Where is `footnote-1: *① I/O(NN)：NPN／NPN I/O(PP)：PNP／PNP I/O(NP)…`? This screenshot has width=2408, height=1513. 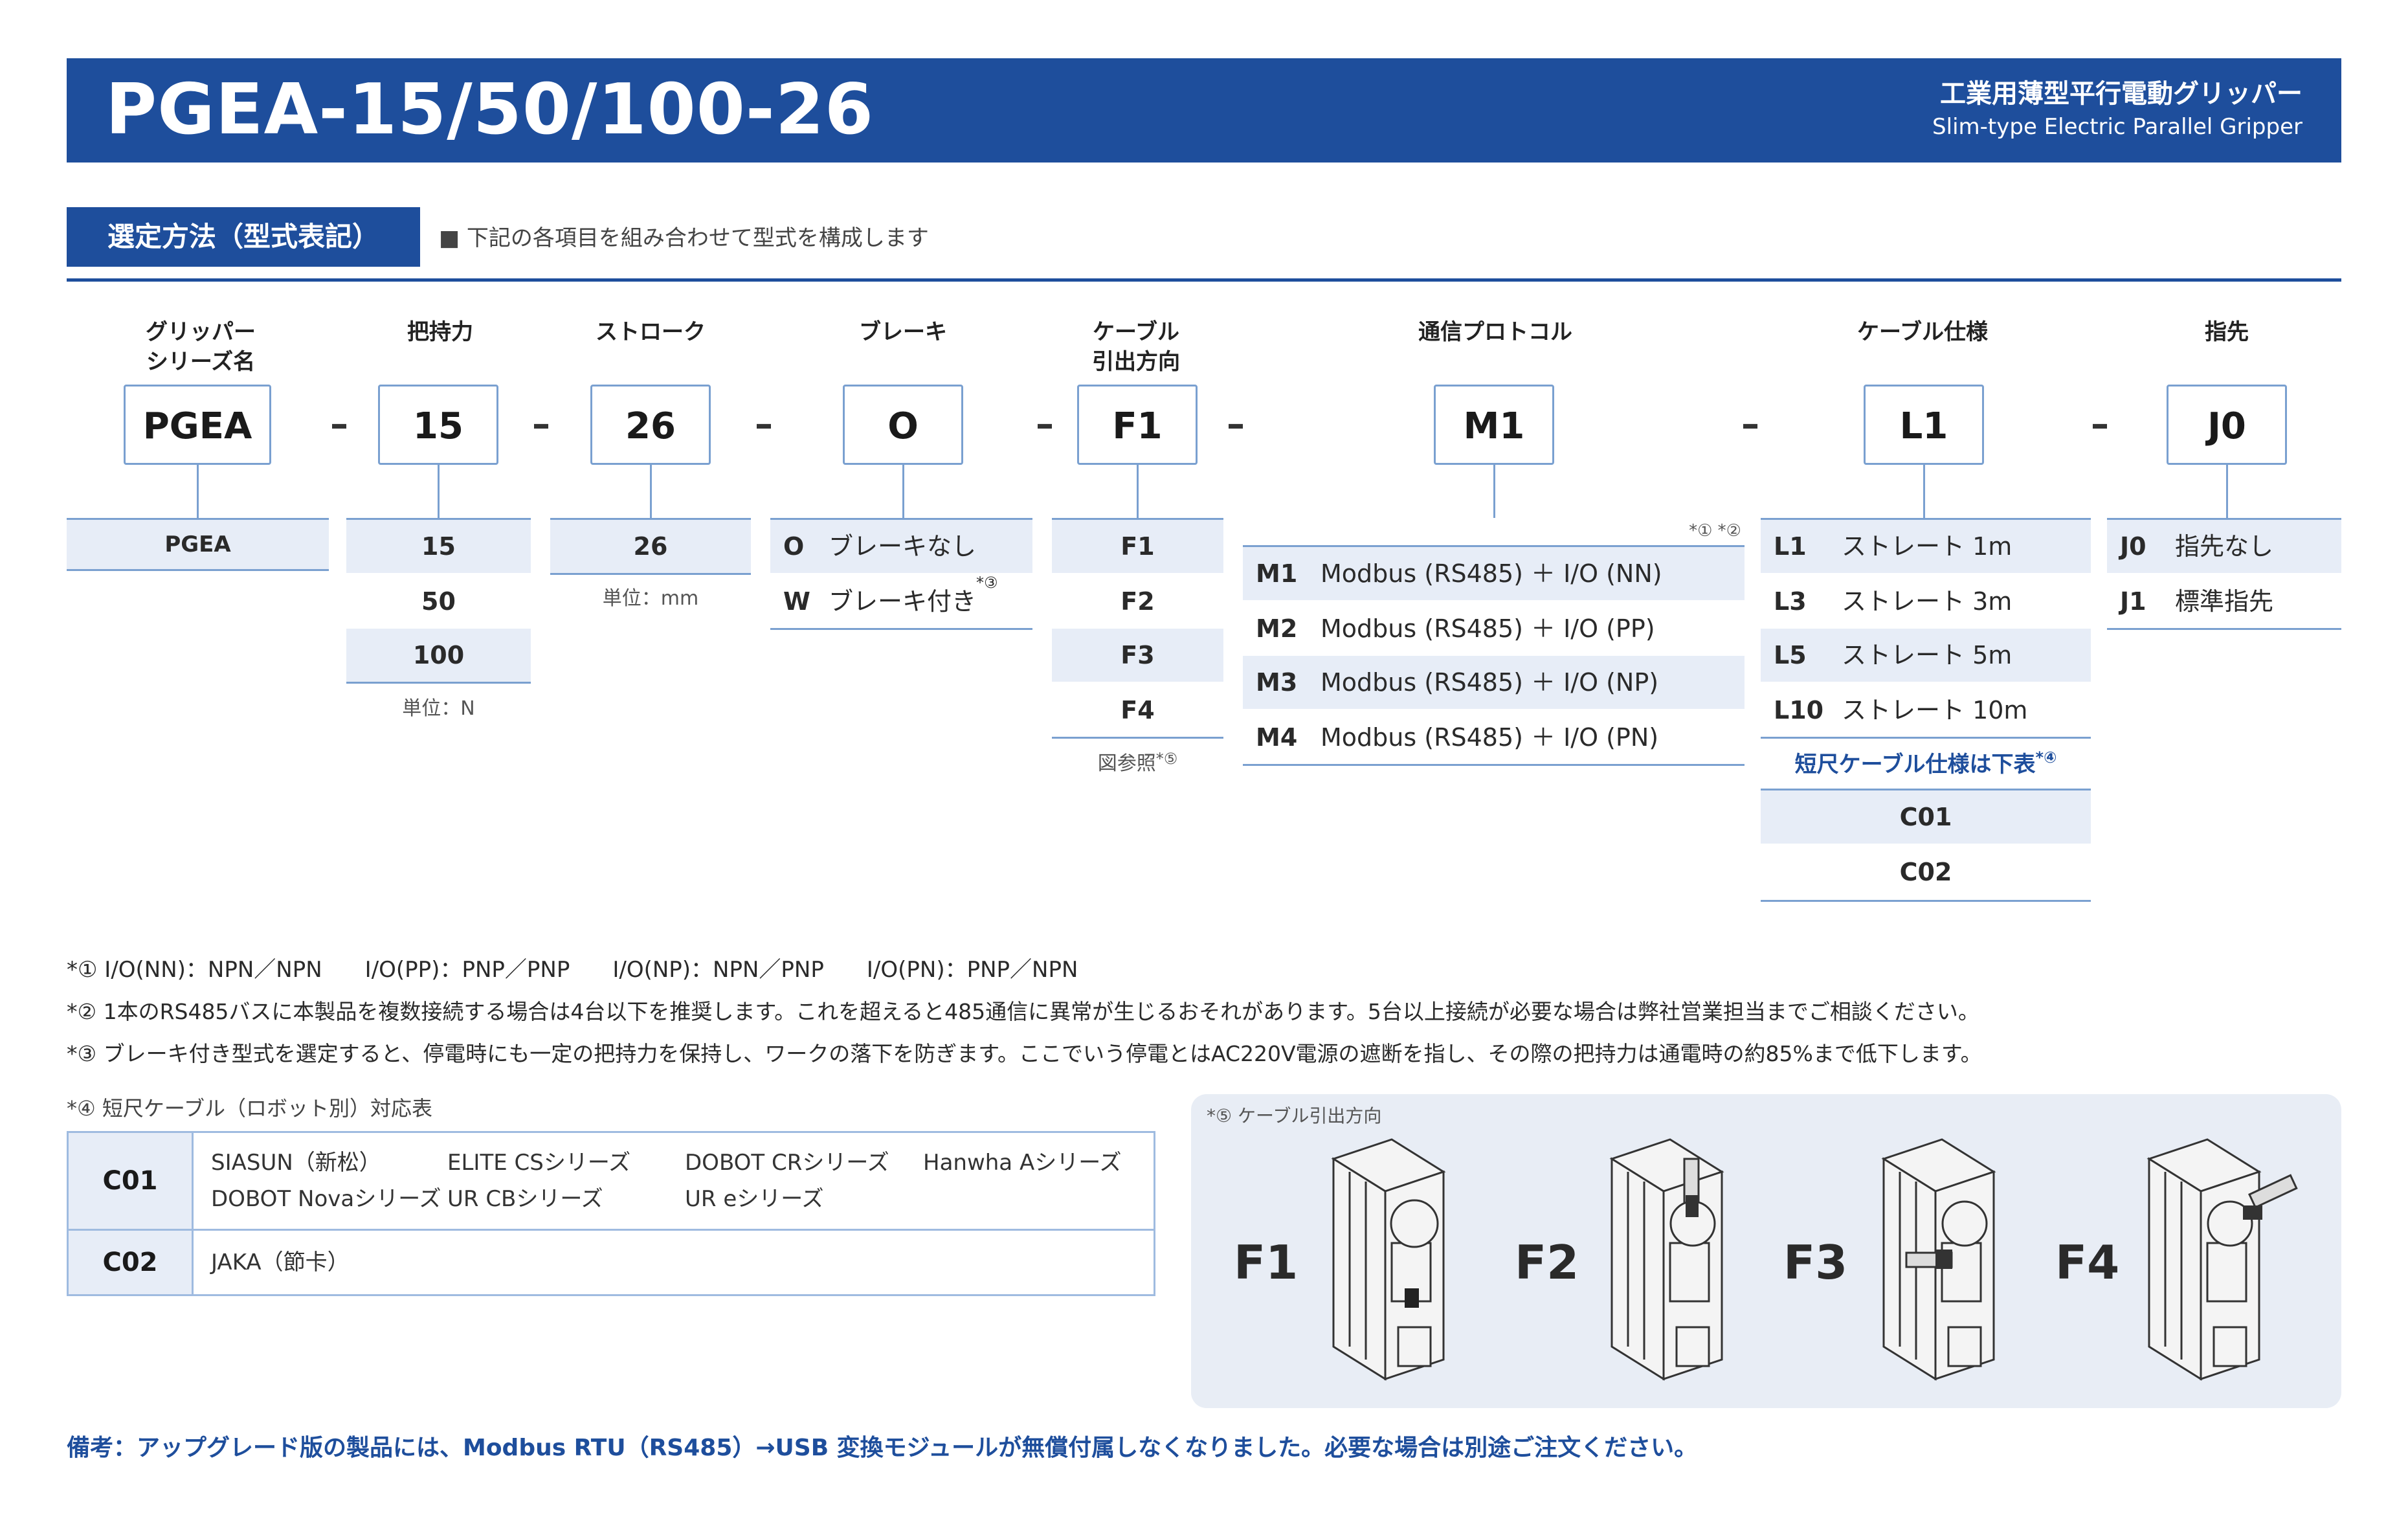
footnote-1: *① I/O(NN)：NPN／NPN I/O(PP)：PNP／PNP I/O(NP)… is located at coordinates (572, 970).